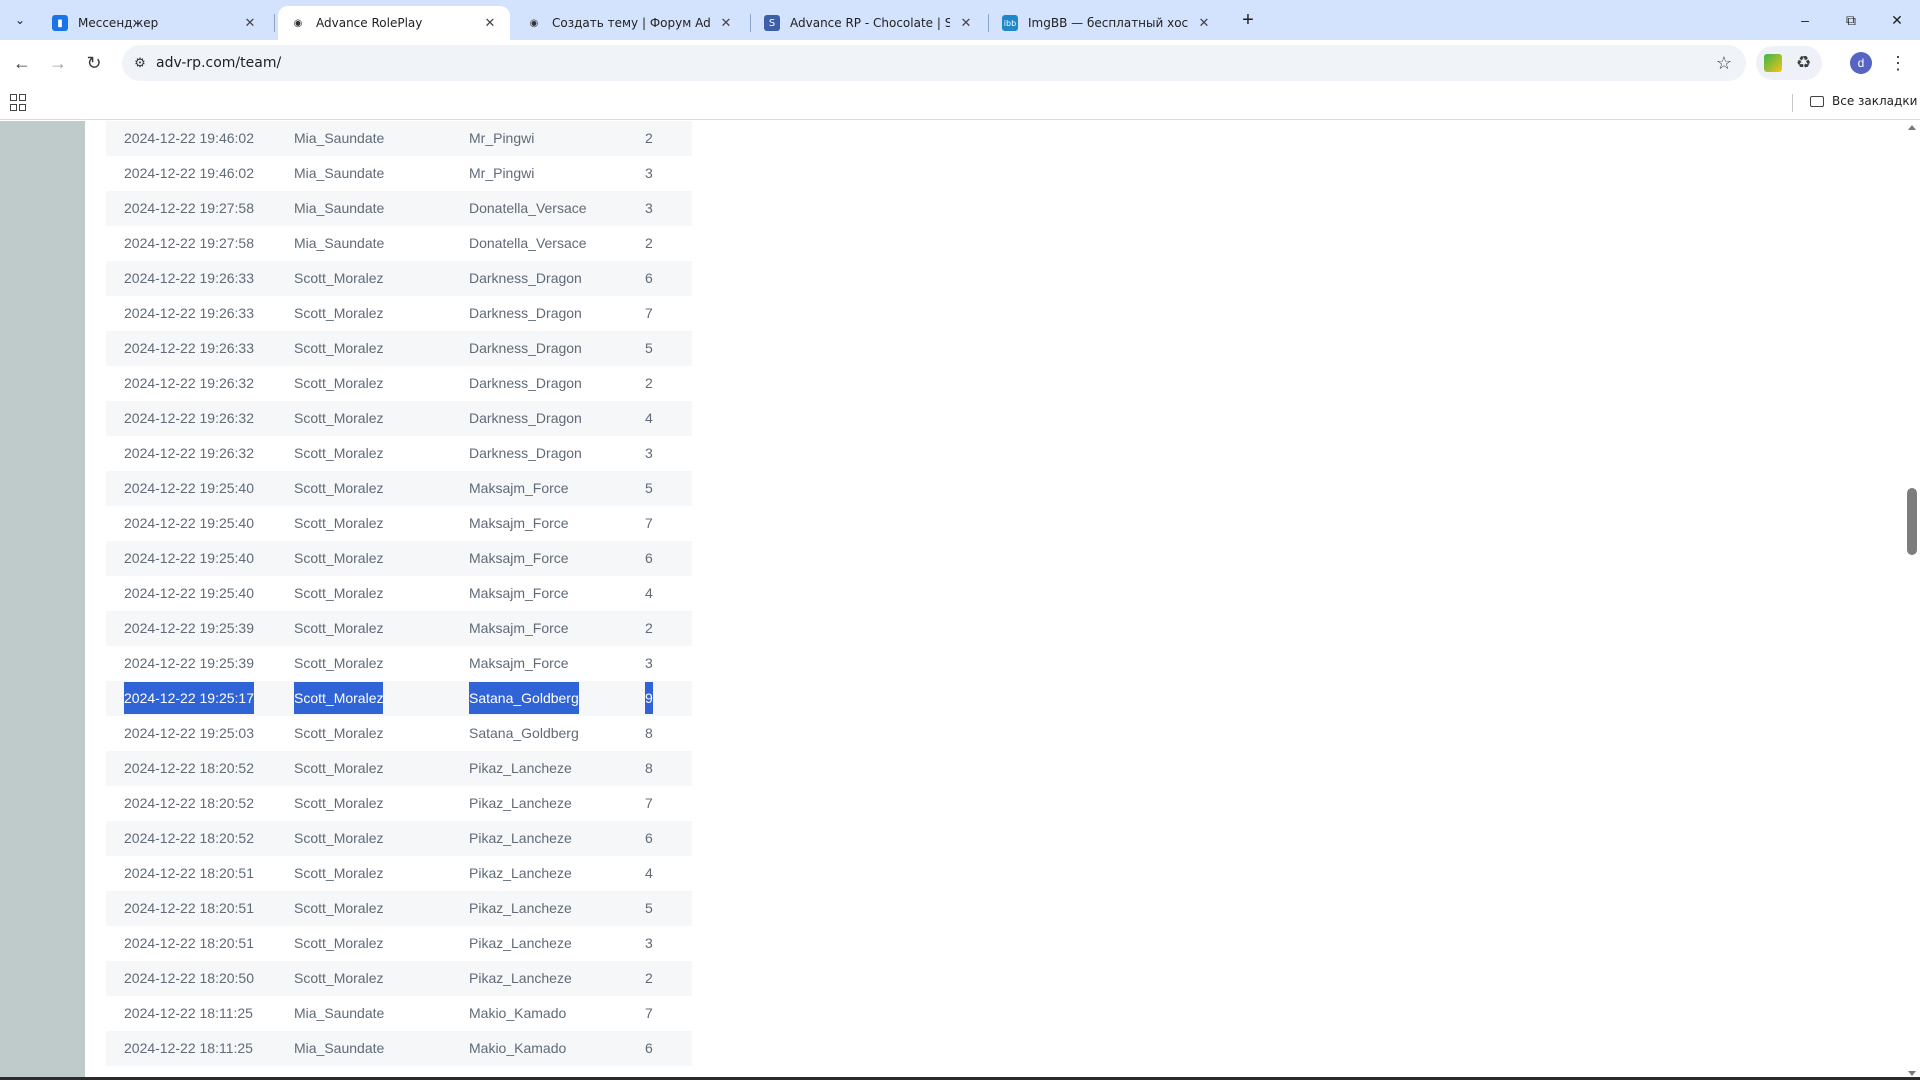 The height and width of the screenshot is (1080, 1920). What do you see at coordinates (1912, 600) in the screenshot?
I see `vertical-scrollbar` at bounding box center [1912, 600].